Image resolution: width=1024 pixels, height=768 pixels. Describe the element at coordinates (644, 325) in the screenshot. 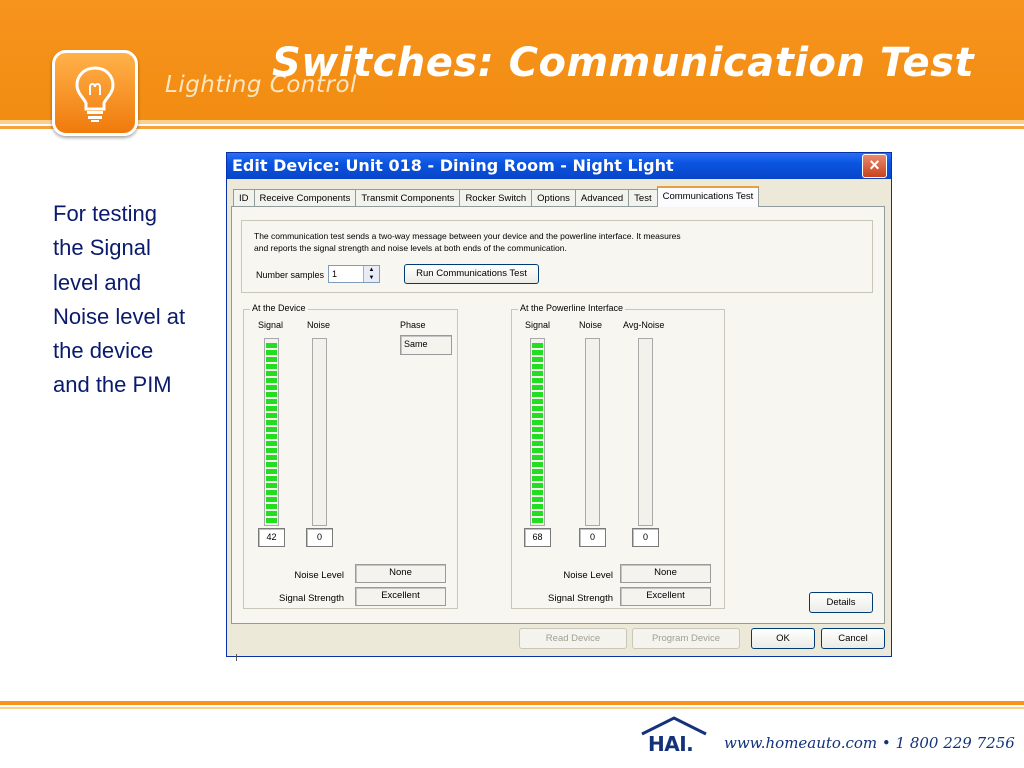

I see `pim-avg-noise-header: Avg-Noise` at that location.